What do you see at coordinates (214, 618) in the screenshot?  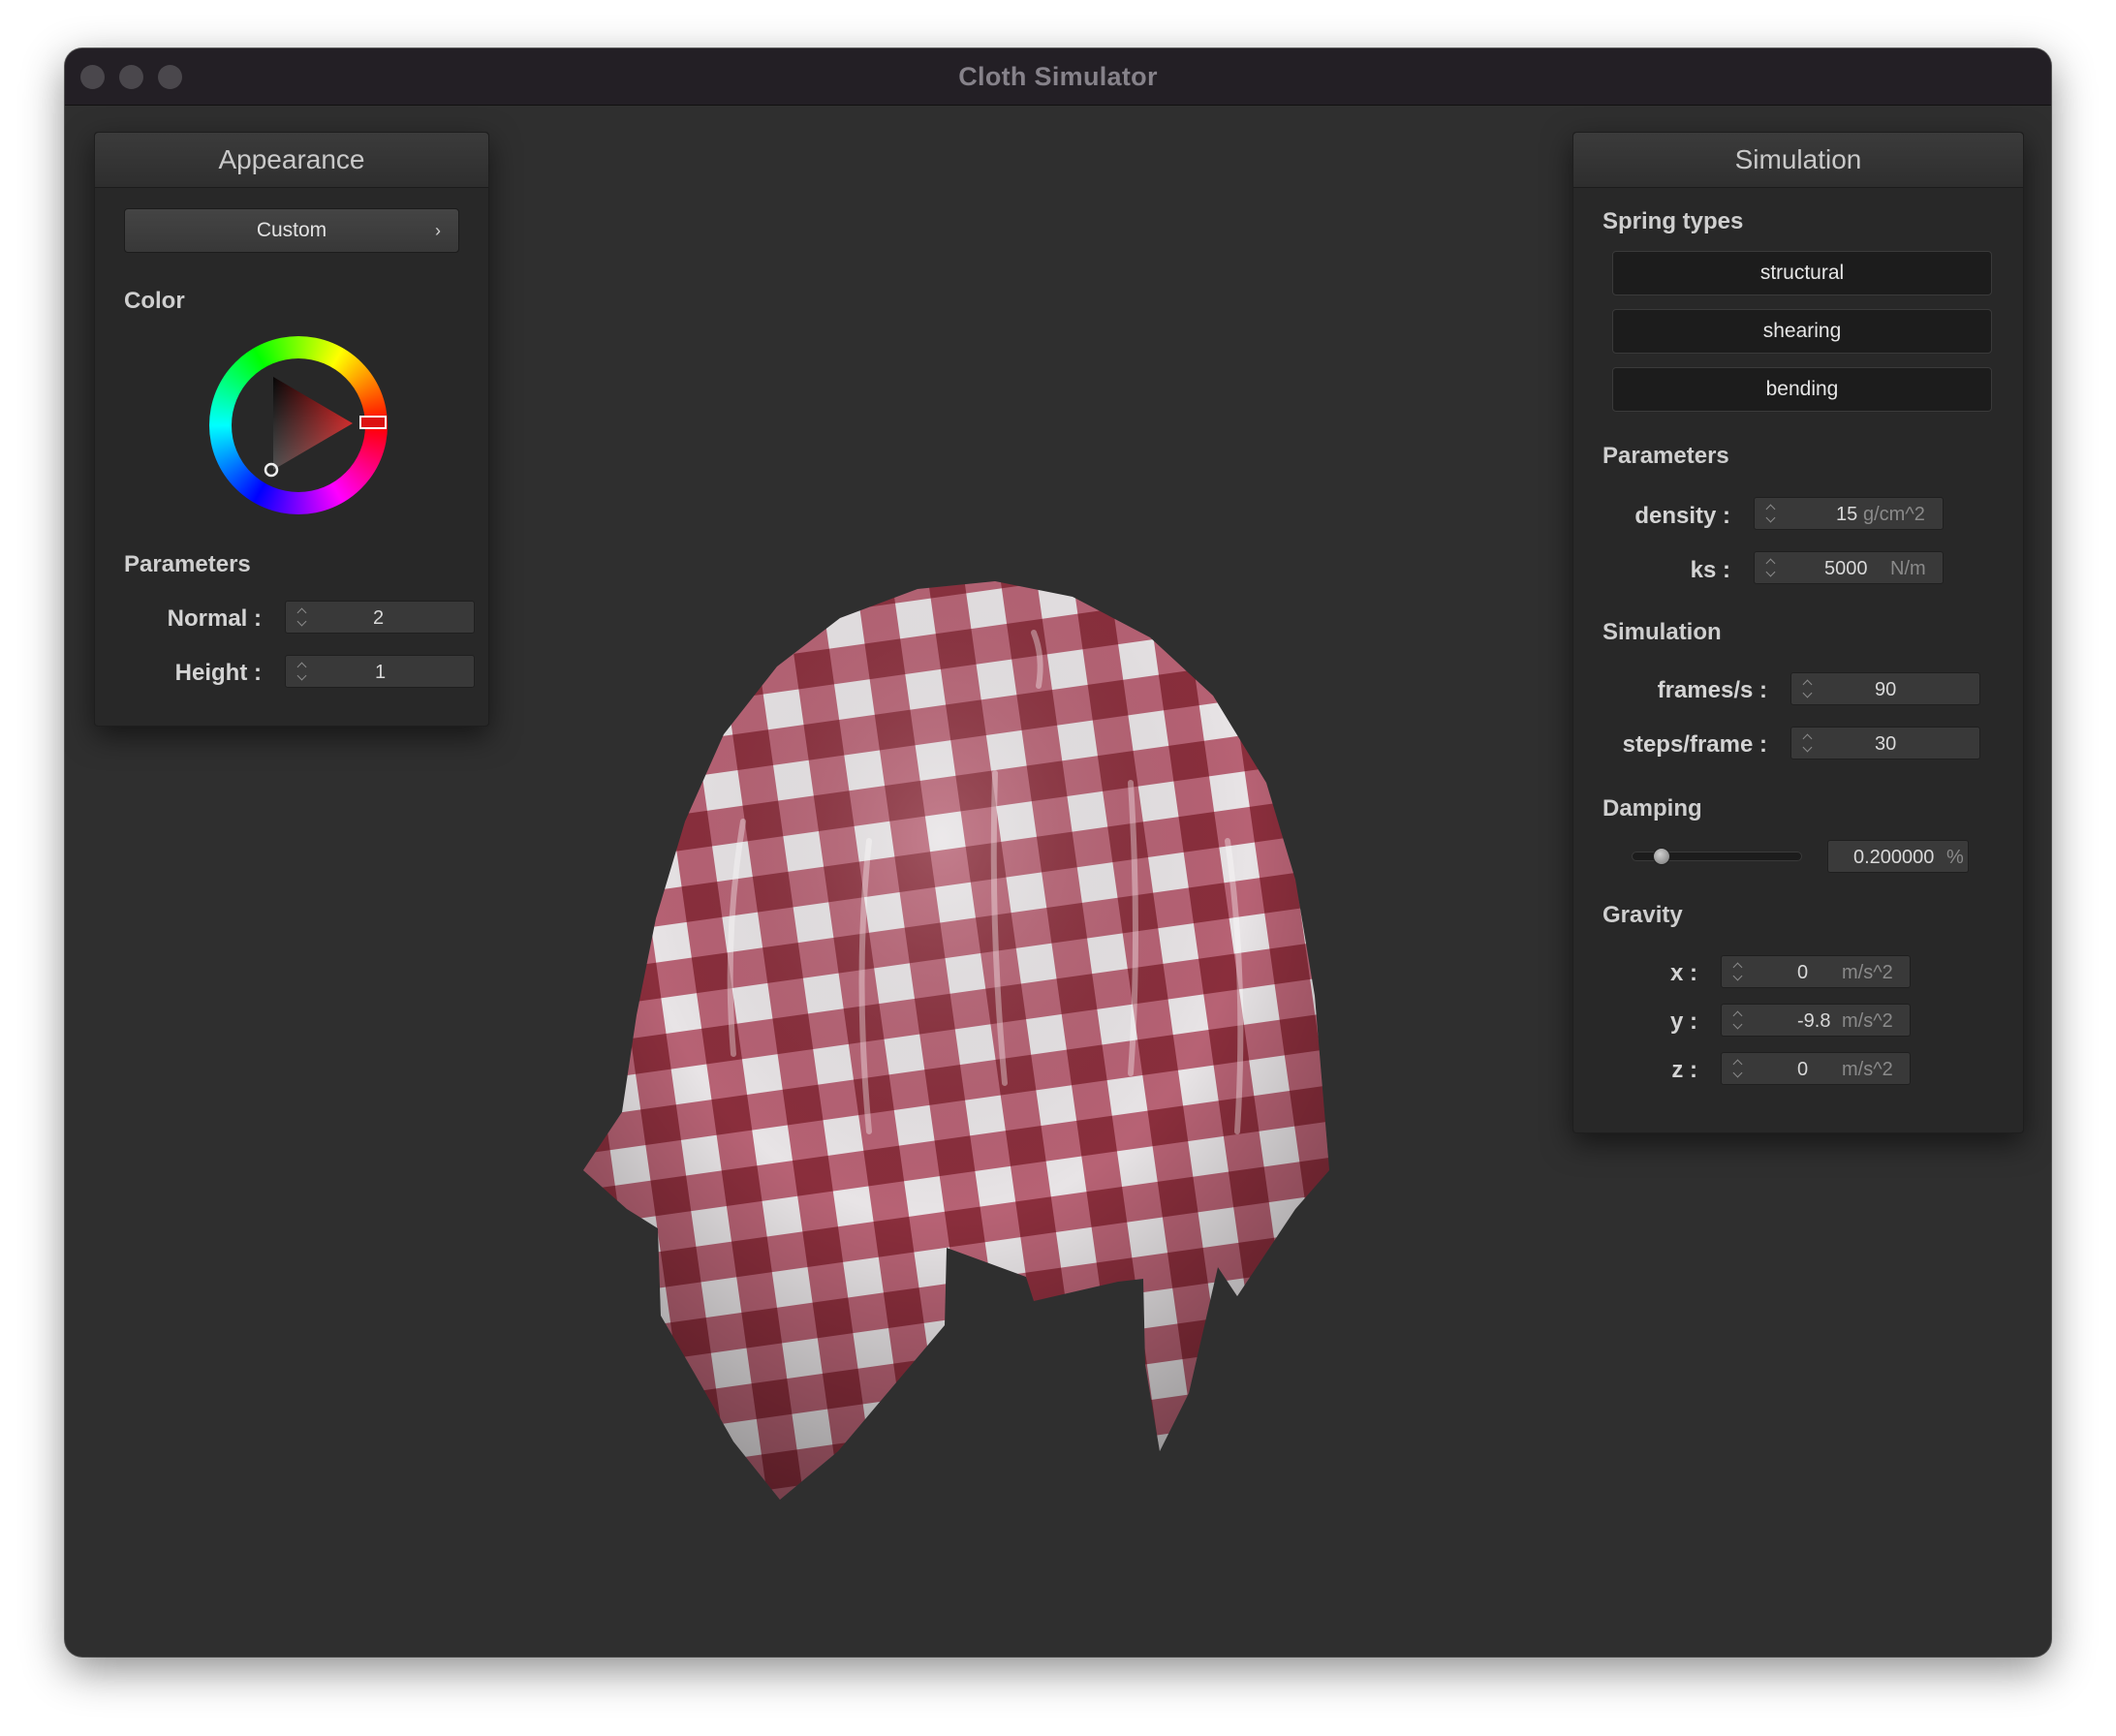 I see `normal-label: Normal :` at bounding box center [214, 618].